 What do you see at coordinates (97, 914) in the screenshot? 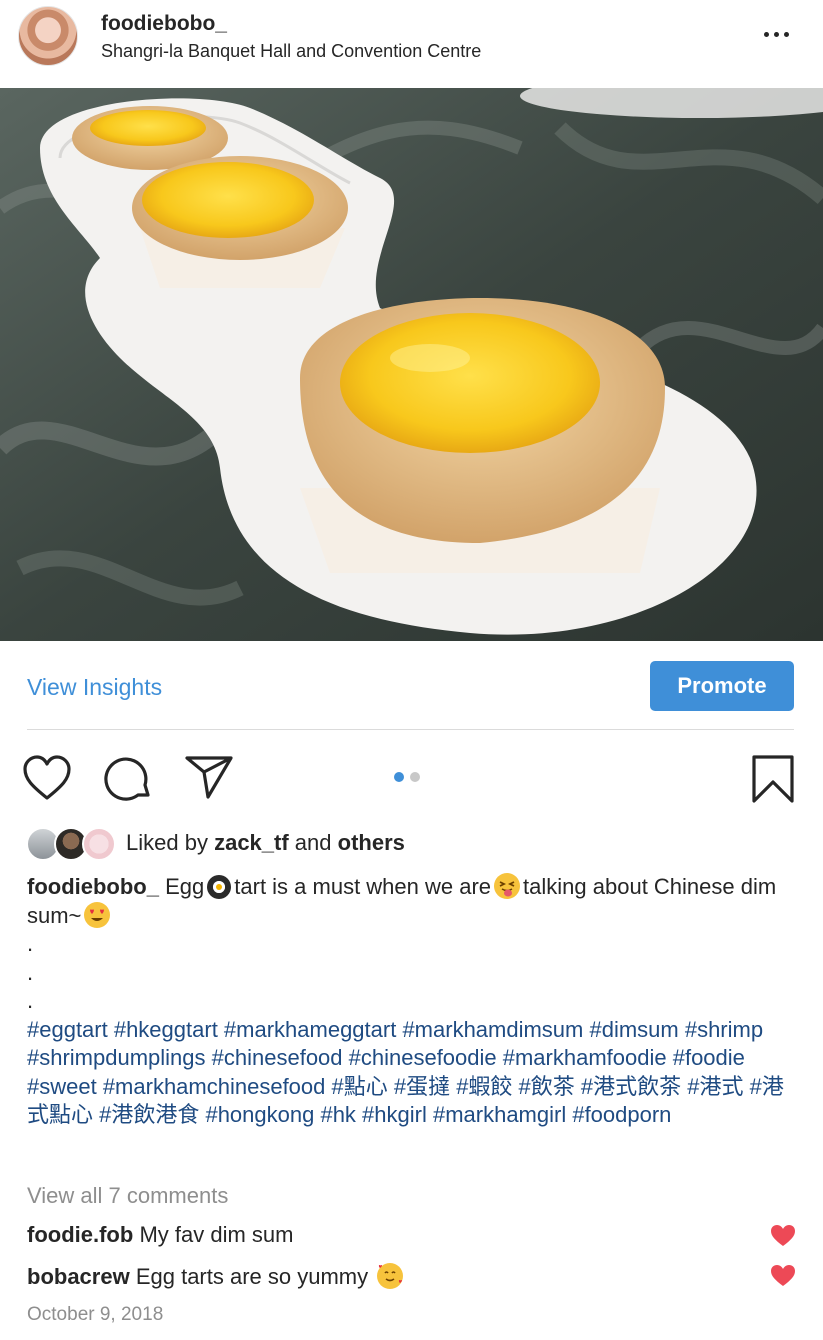
I see `heart-eyes-face-icon` at bounding box center [97, 914].